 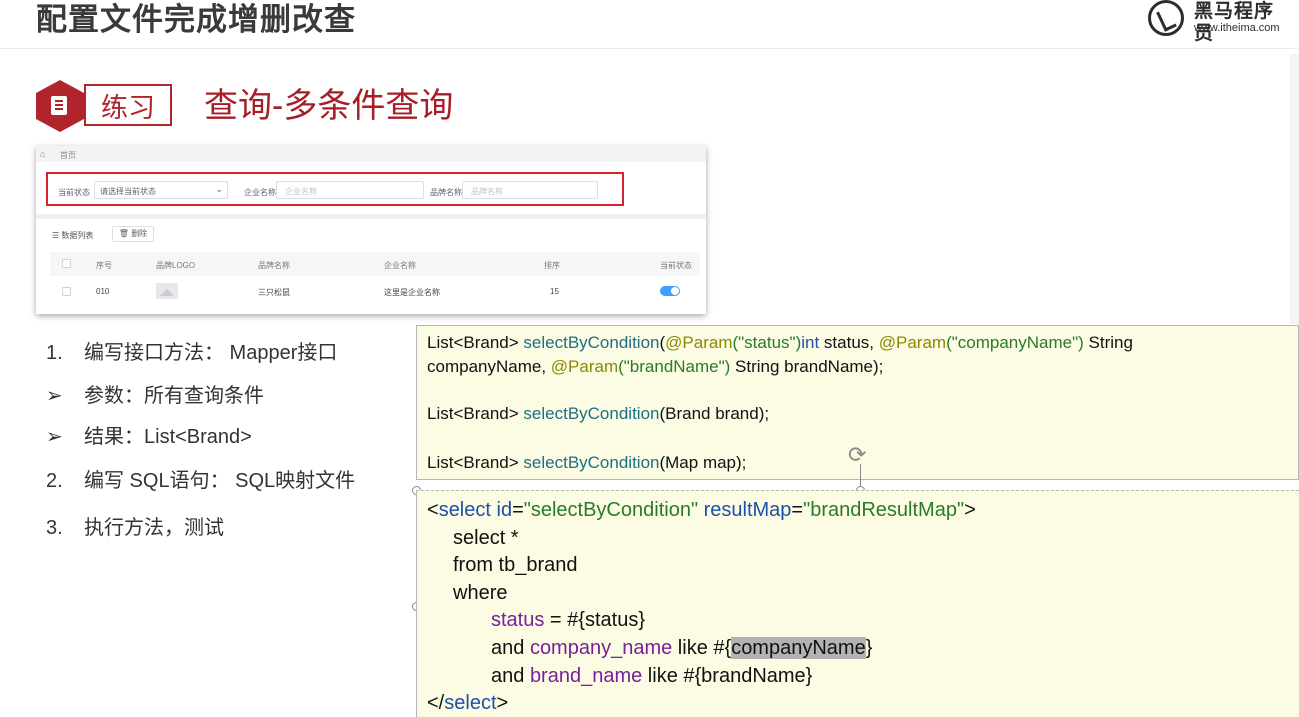 I want to click on delete-button-label: 删除, so click(x=139, y=233).